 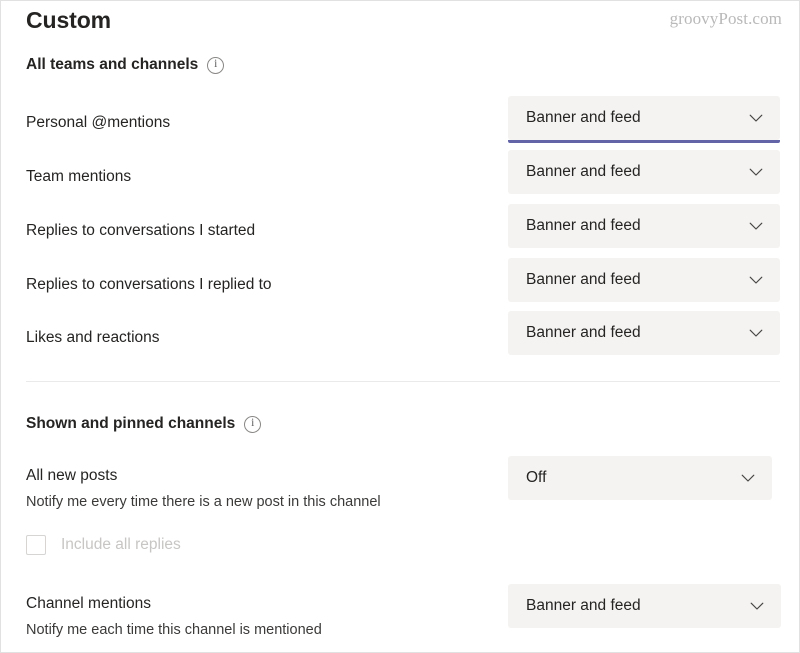 I want to click on row-label-channel-mentions: Channel mentions, so click(x=88, y=603).